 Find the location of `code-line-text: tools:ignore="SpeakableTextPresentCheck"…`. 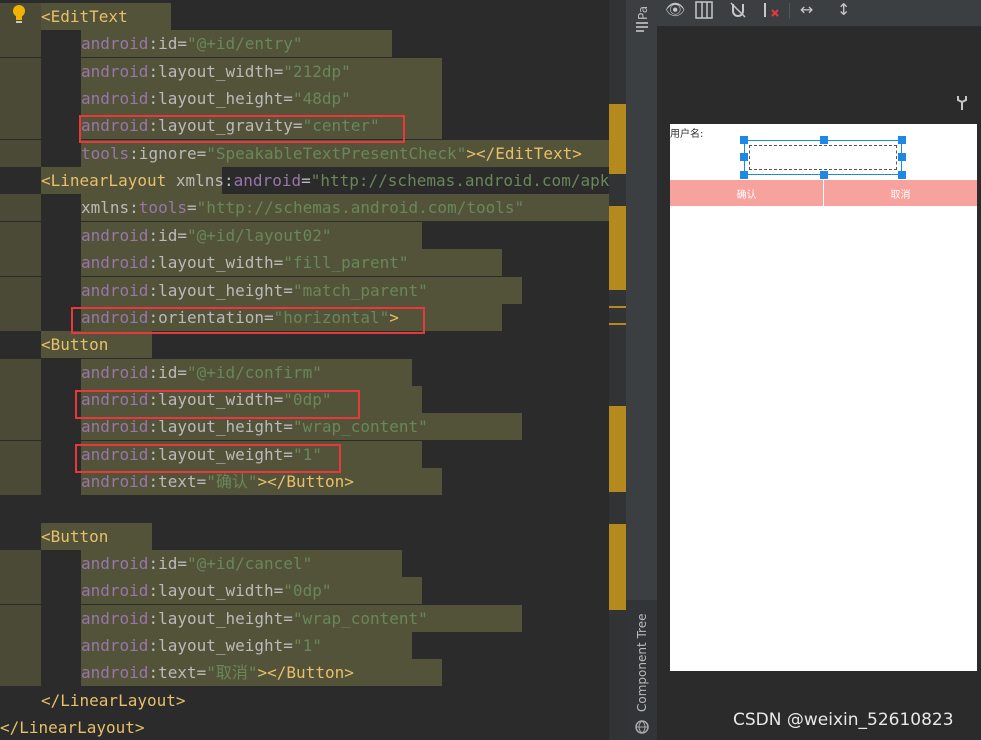

code-line-text: tools:ignore="SpeakableTextPresentCheck"… is located at coordinates (331, 153).